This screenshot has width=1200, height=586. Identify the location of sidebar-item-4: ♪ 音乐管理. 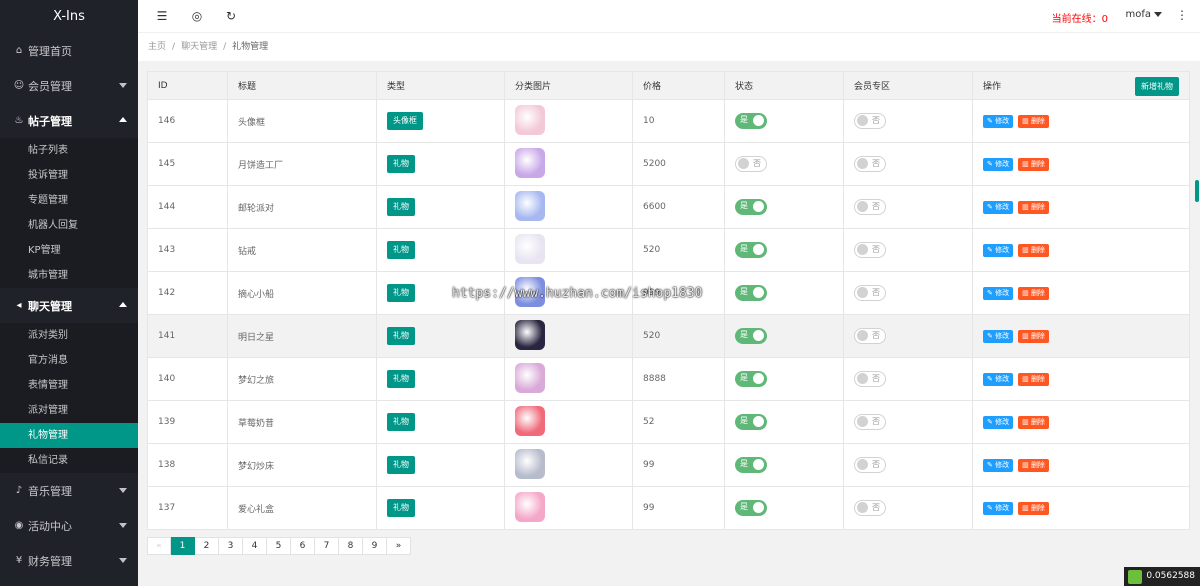
(69, 490).